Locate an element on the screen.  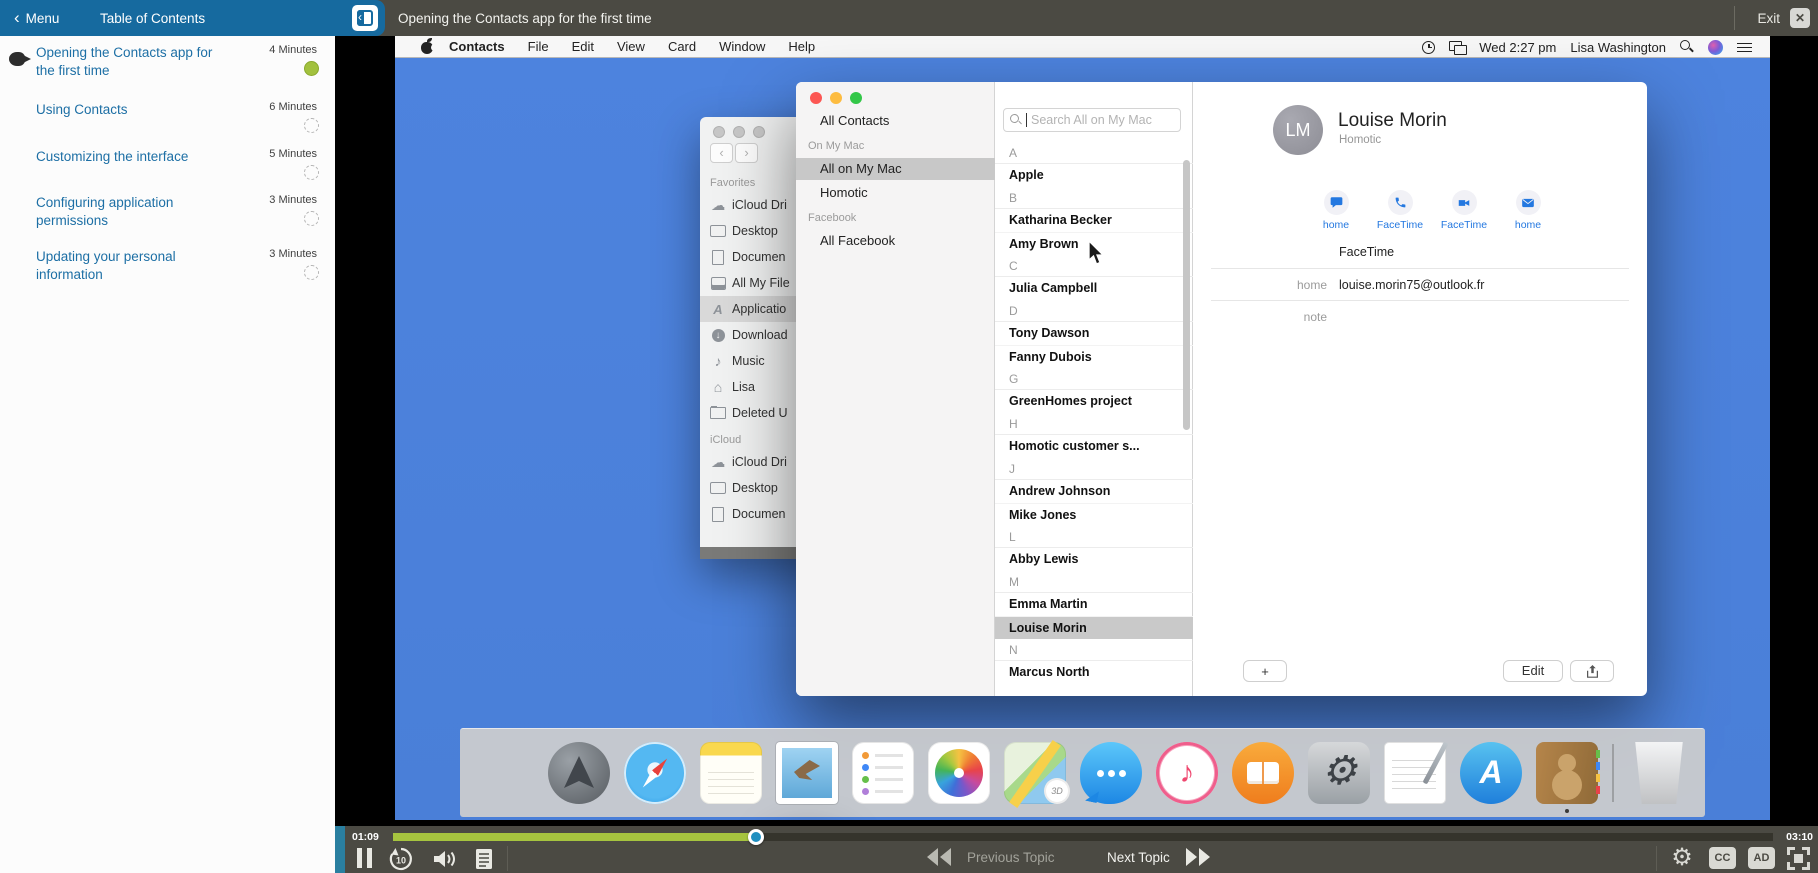
siri-icon is located at coordinates (1715, 47).